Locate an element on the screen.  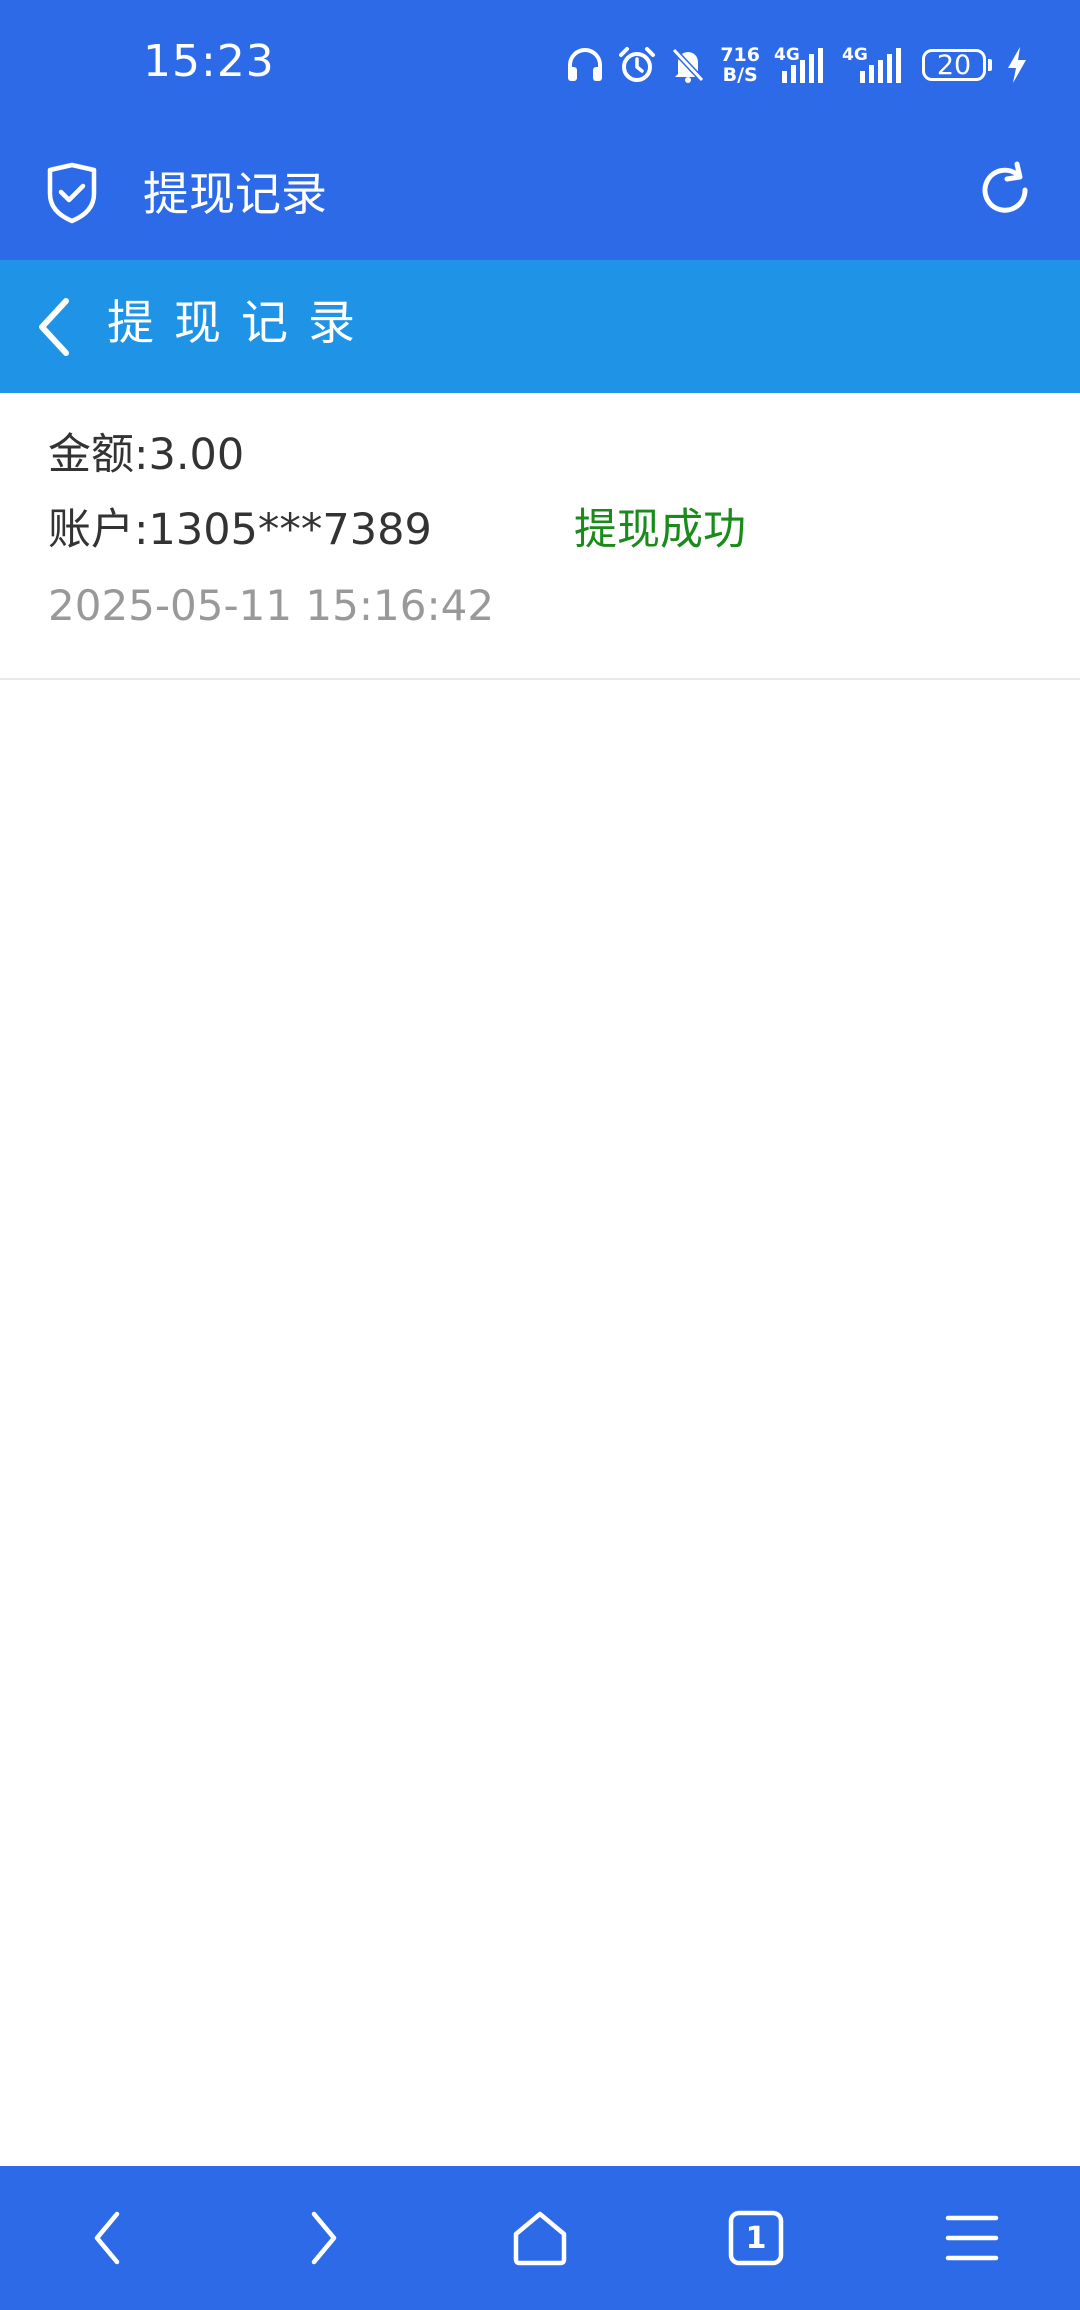
alarm-icon is located at coordinates (637, 65).